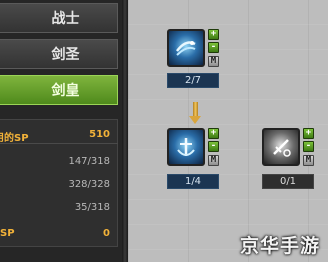  What do you see at coordinates (288, 181) in the screenshot?
I see `skill-level: 0/1` at bounding box center [288, 181].